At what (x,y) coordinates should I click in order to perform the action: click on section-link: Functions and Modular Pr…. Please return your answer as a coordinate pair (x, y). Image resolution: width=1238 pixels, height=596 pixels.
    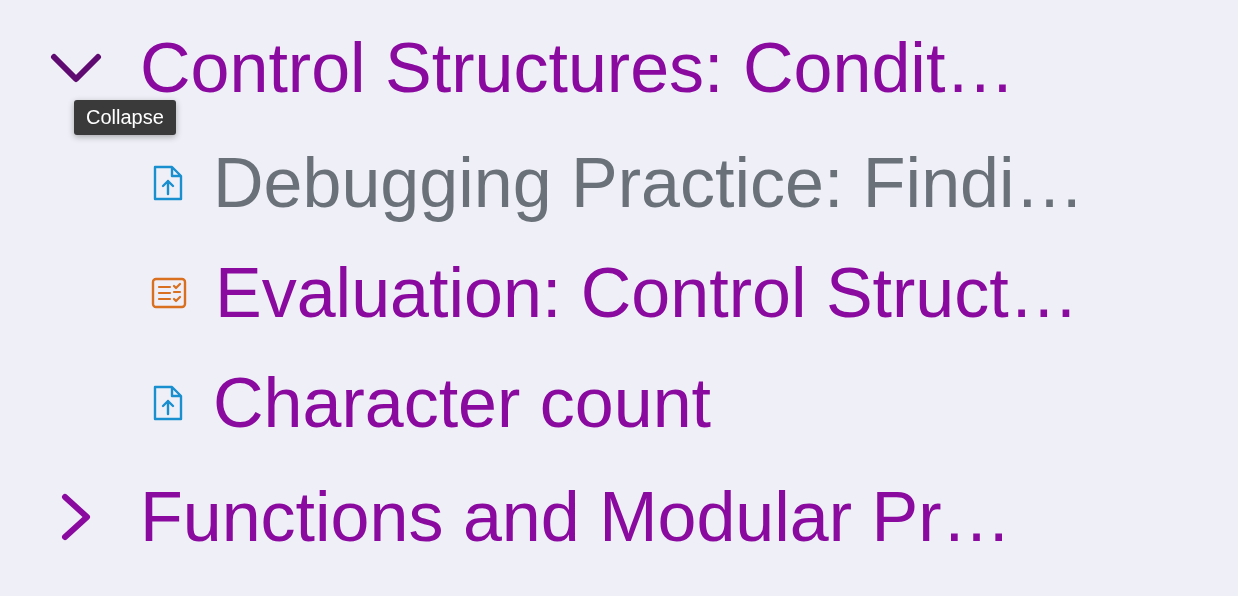
    Looking at the image, I should click on (576, 517).